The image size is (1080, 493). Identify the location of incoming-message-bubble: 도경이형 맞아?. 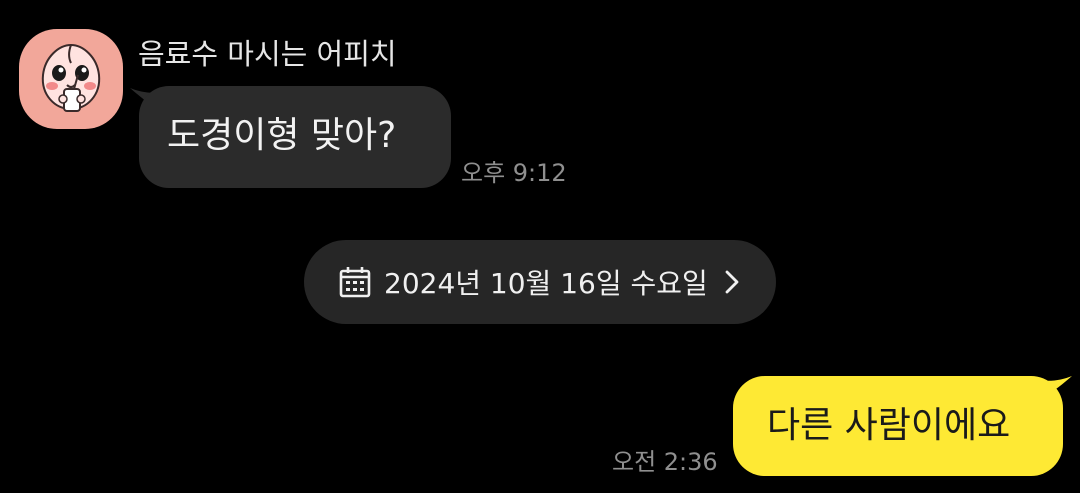
(295, 137).